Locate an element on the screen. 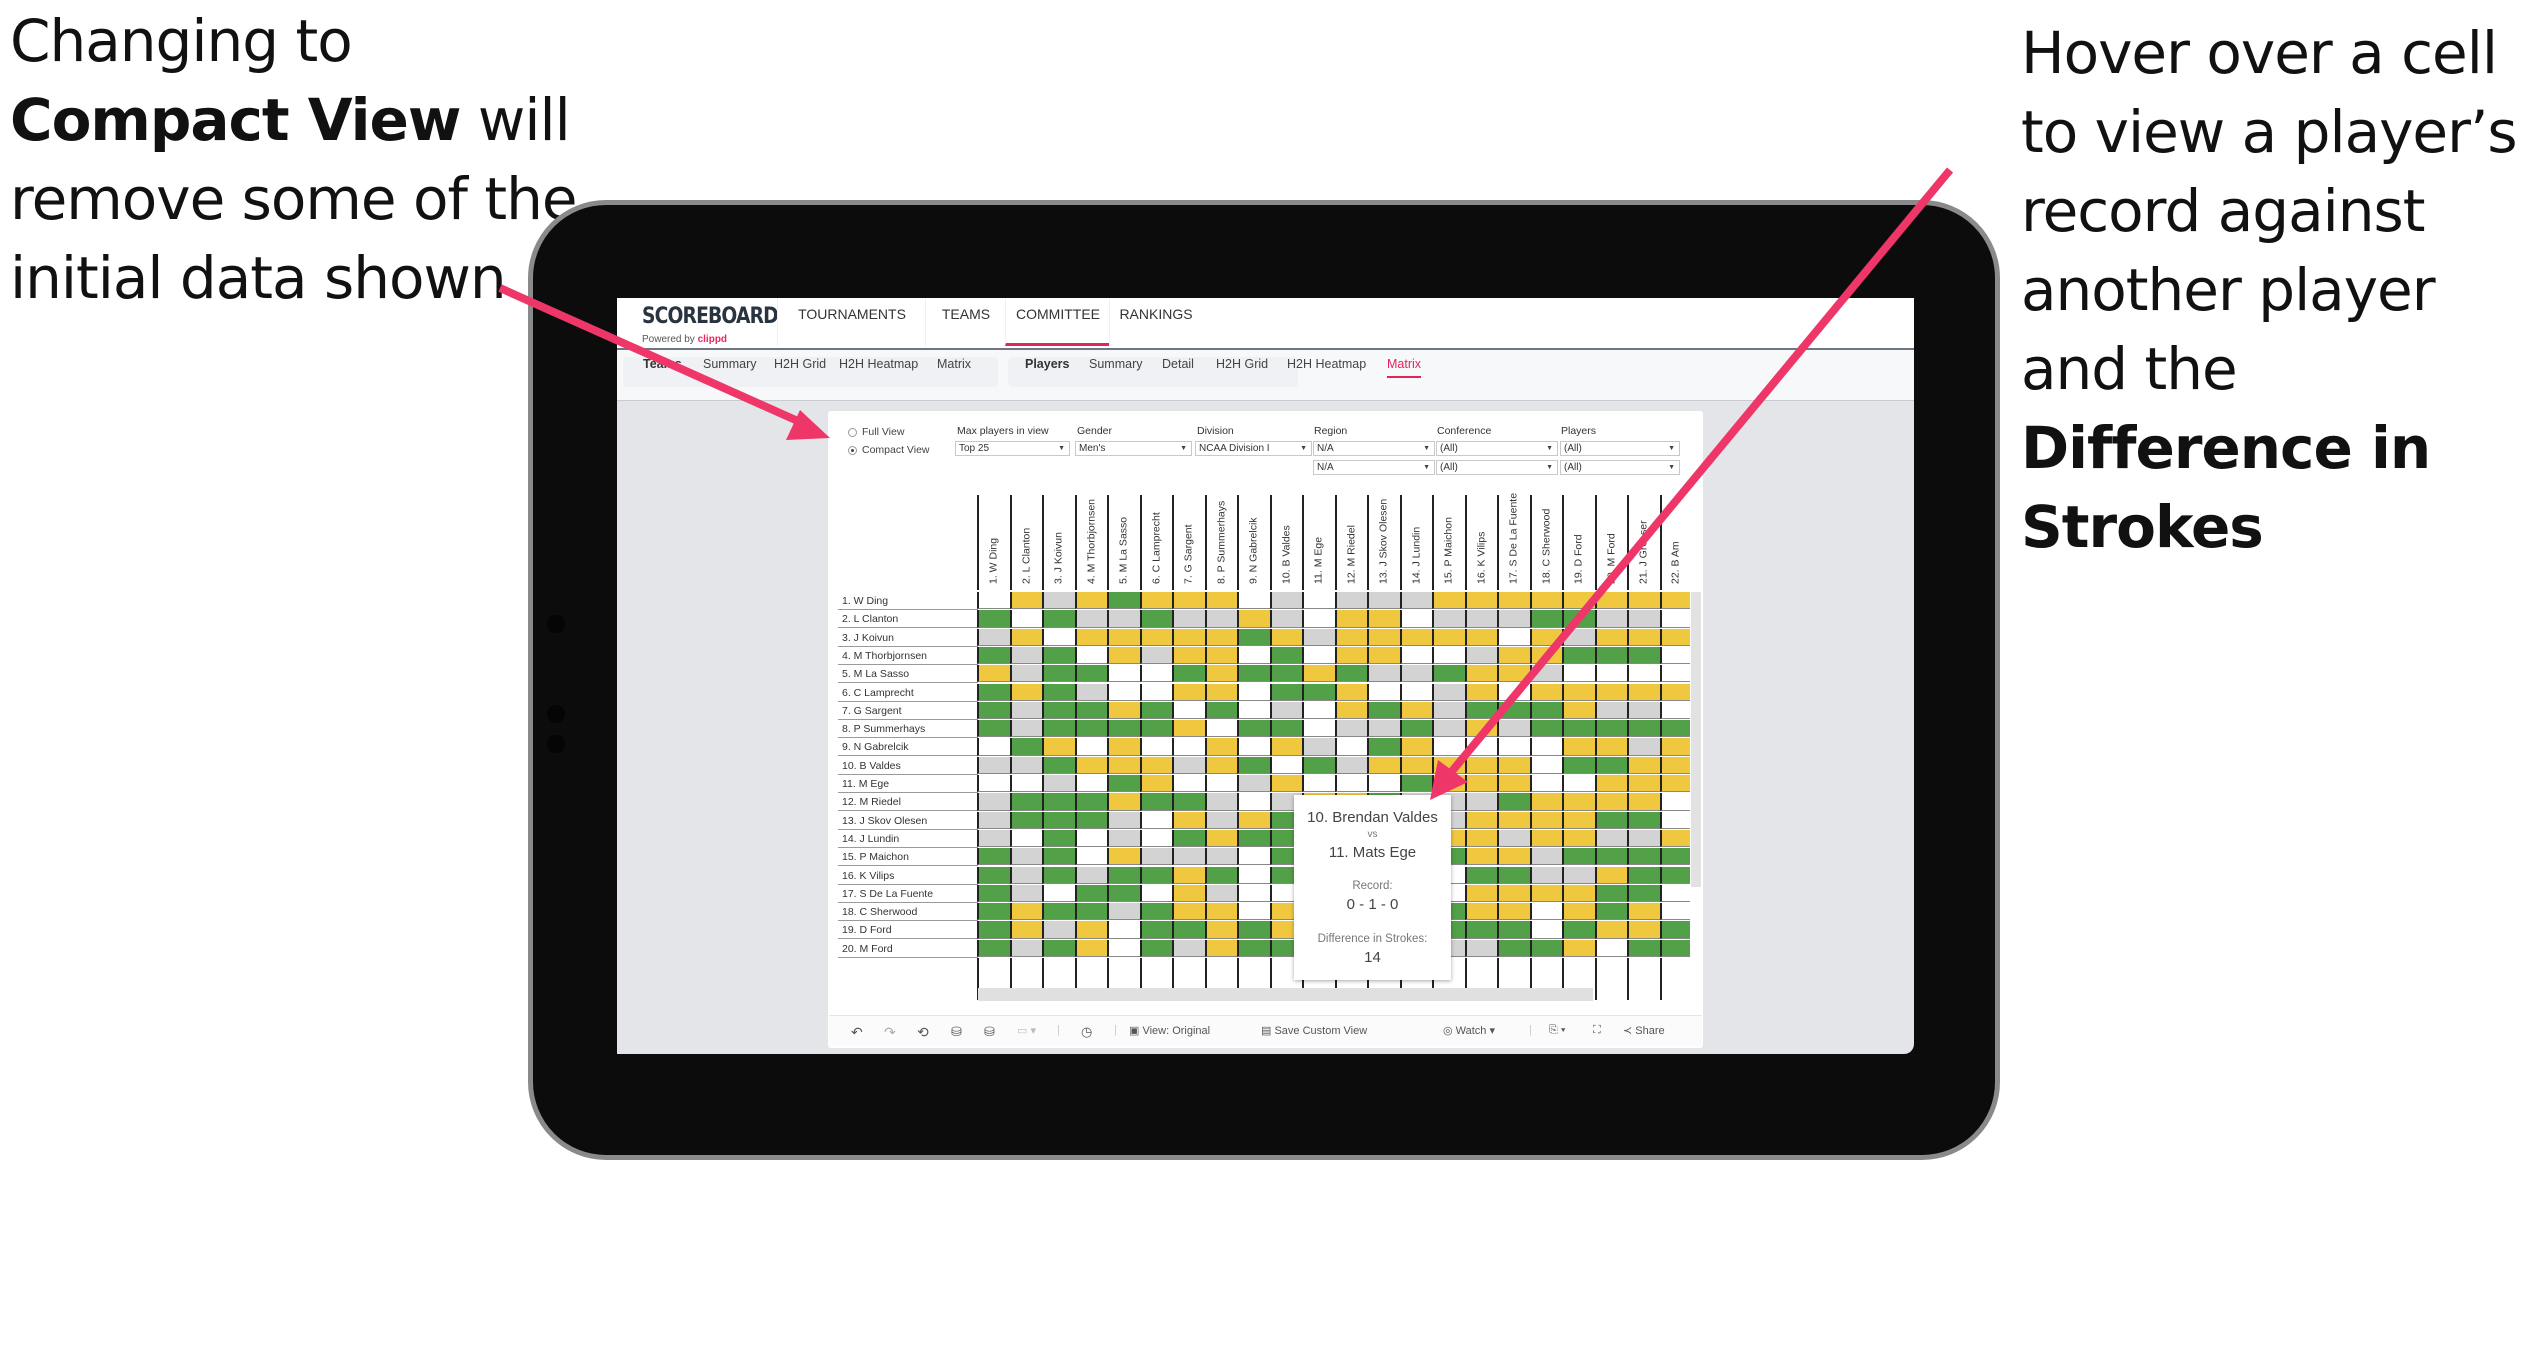  arrow-head-right is located at coordinates (1449, 780).